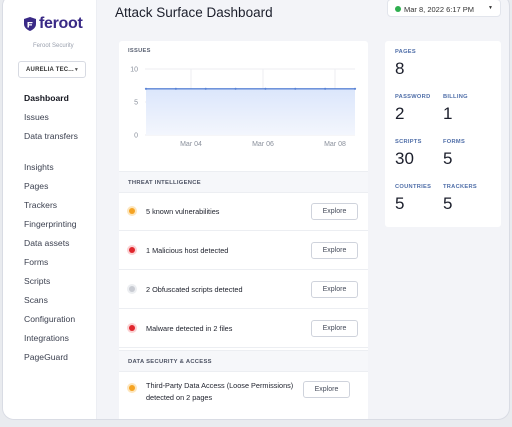 The width and height of the screenshot is (512, 427). Describe the element at coordinates (51, 190) in the screenshot. I see `sidebar-item-pages: Pages` at that location.